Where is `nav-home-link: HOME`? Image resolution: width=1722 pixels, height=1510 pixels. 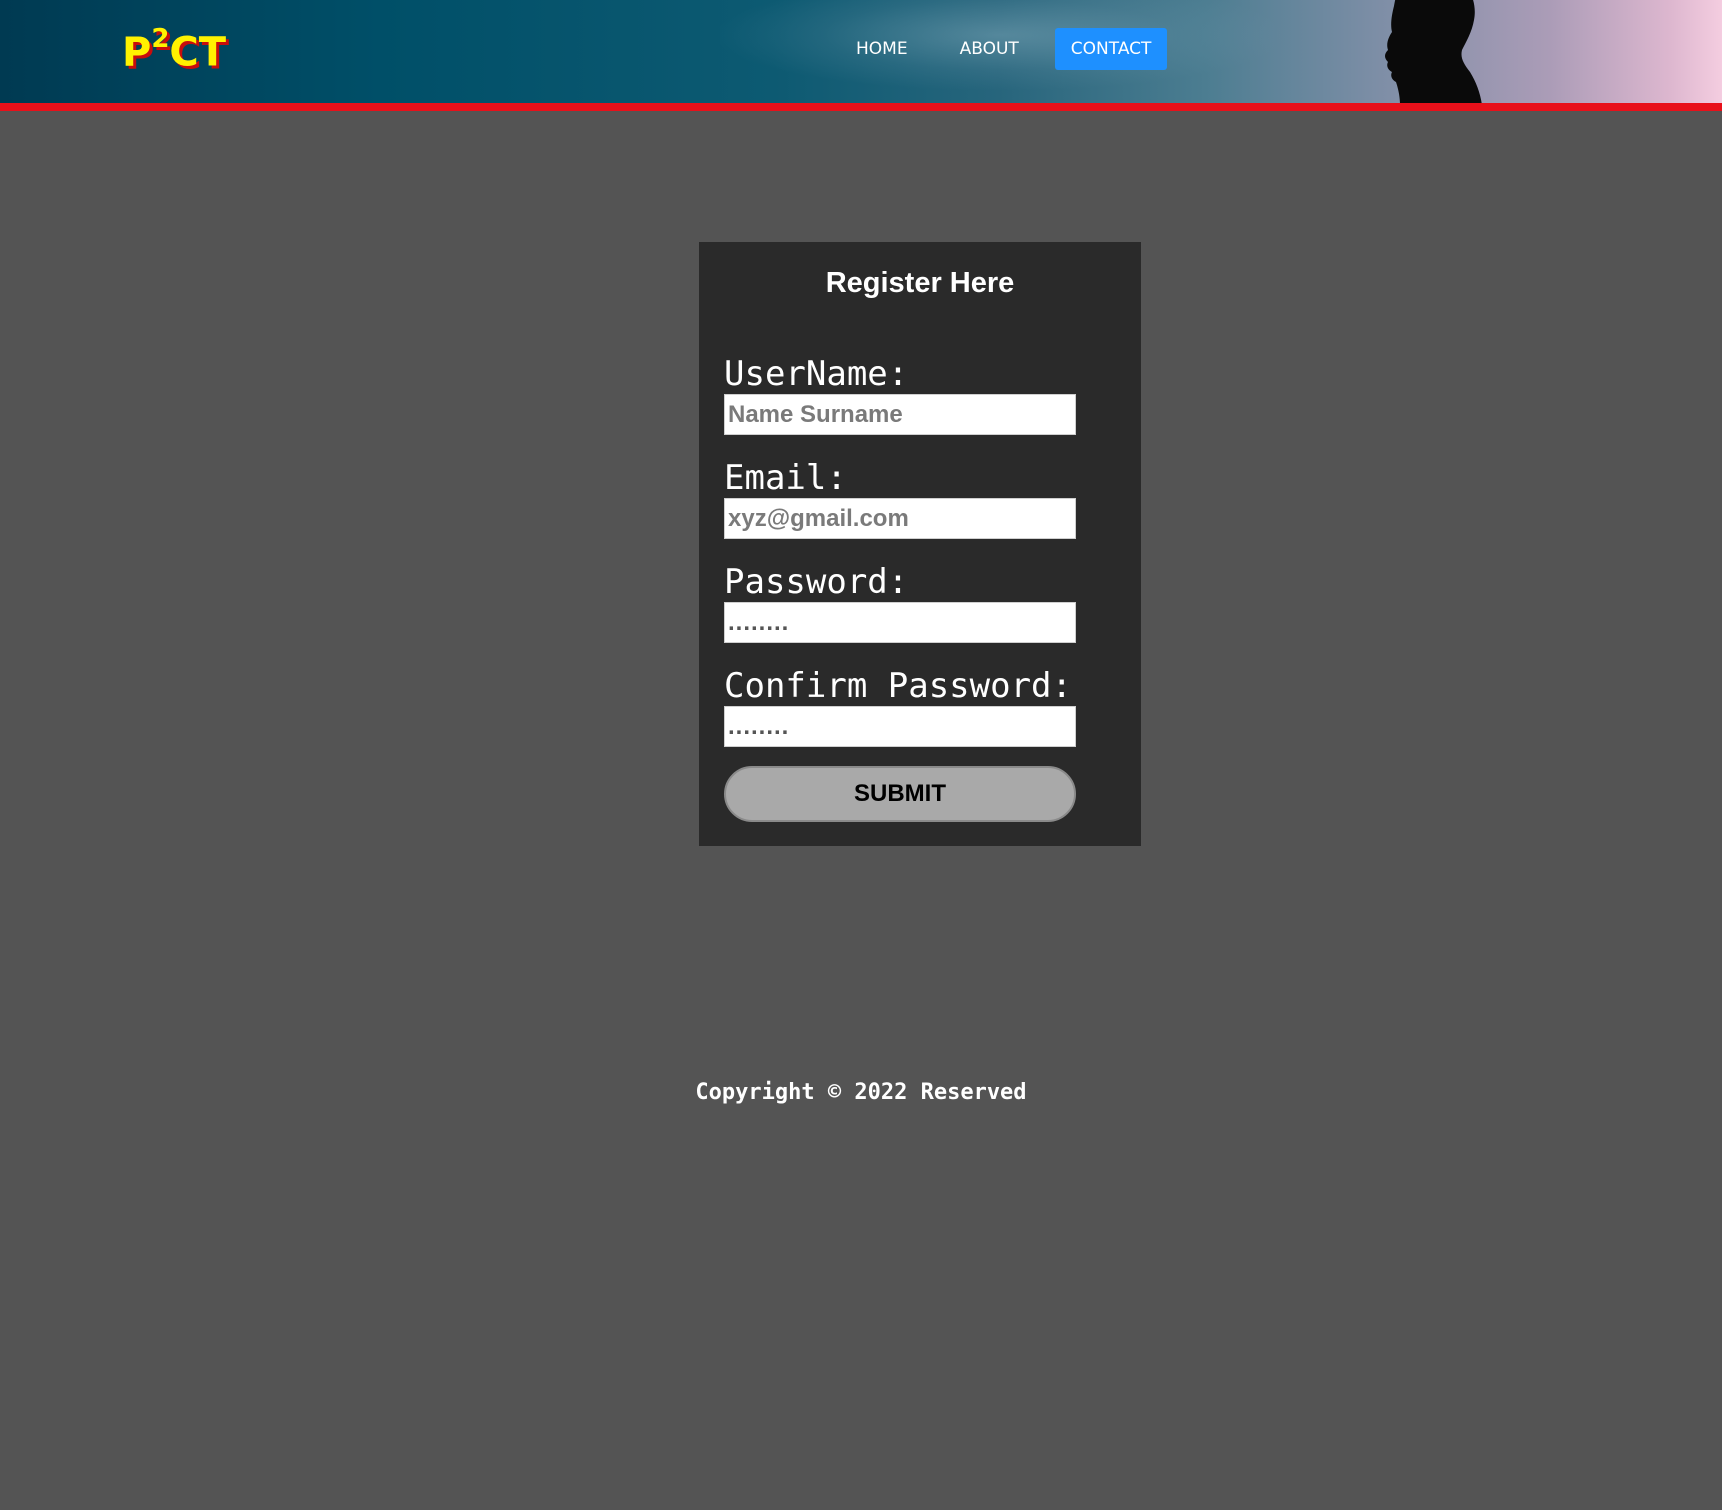
nav-home-link: HOME is located at coordinates (882, 49).